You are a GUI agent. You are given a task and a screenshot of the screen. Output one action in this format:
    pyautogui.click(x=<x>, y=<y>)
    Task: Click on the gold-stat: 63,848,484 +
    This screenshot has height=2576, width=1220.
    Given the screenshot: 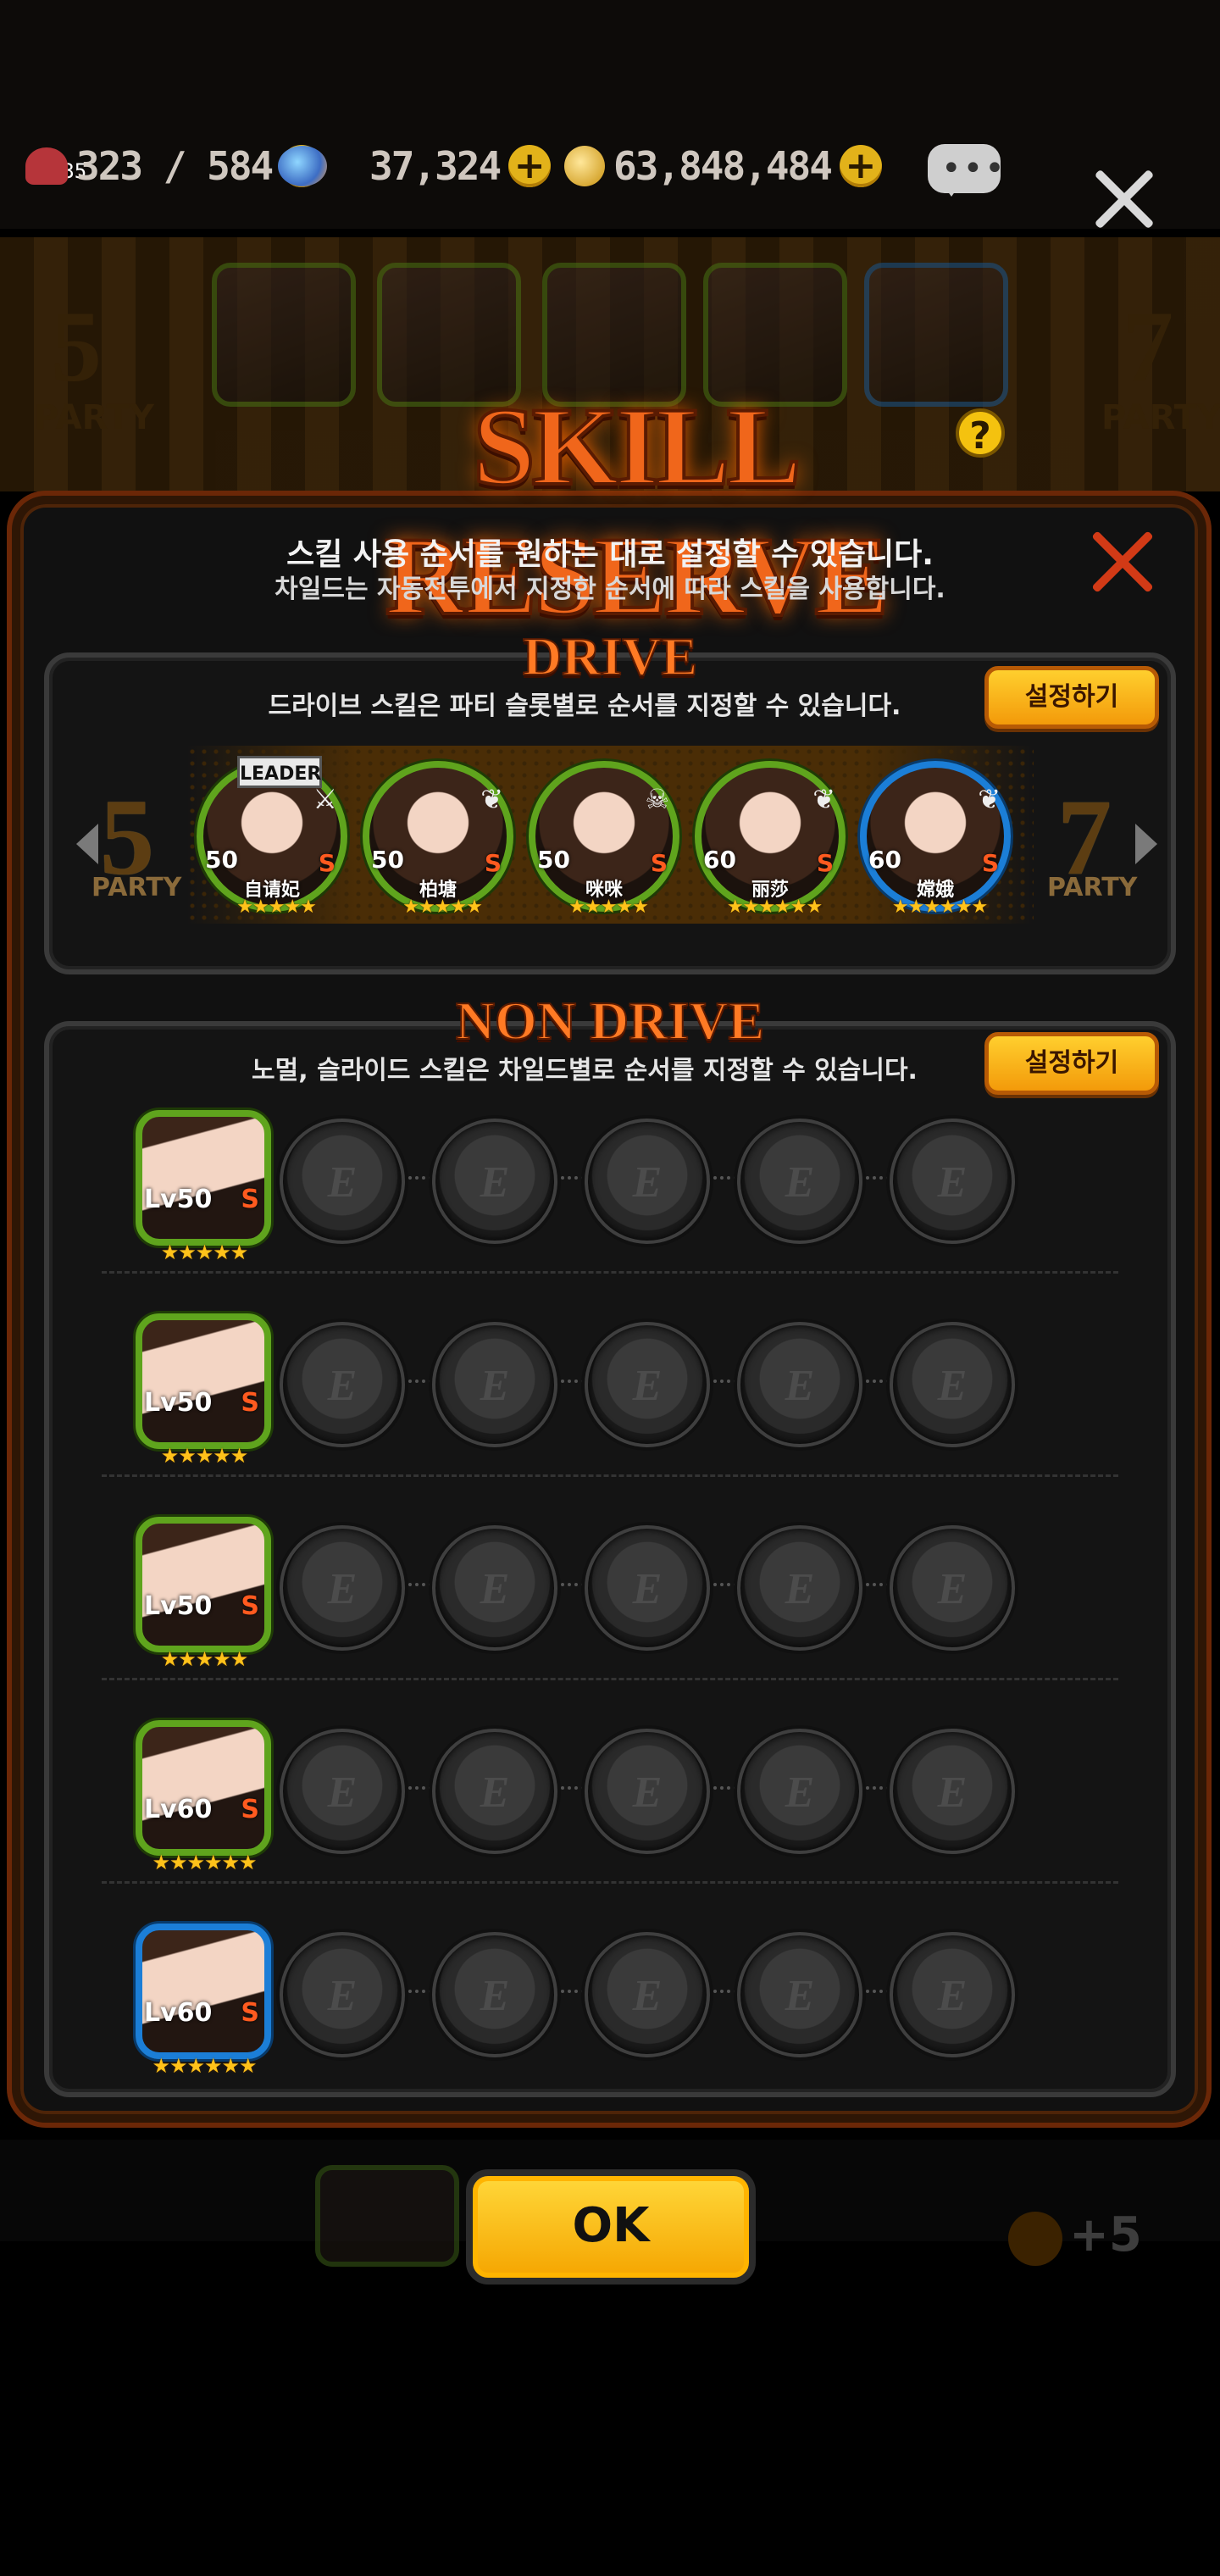 What is the action you would take?
    pyautogui.click(x=723, y=166)
    